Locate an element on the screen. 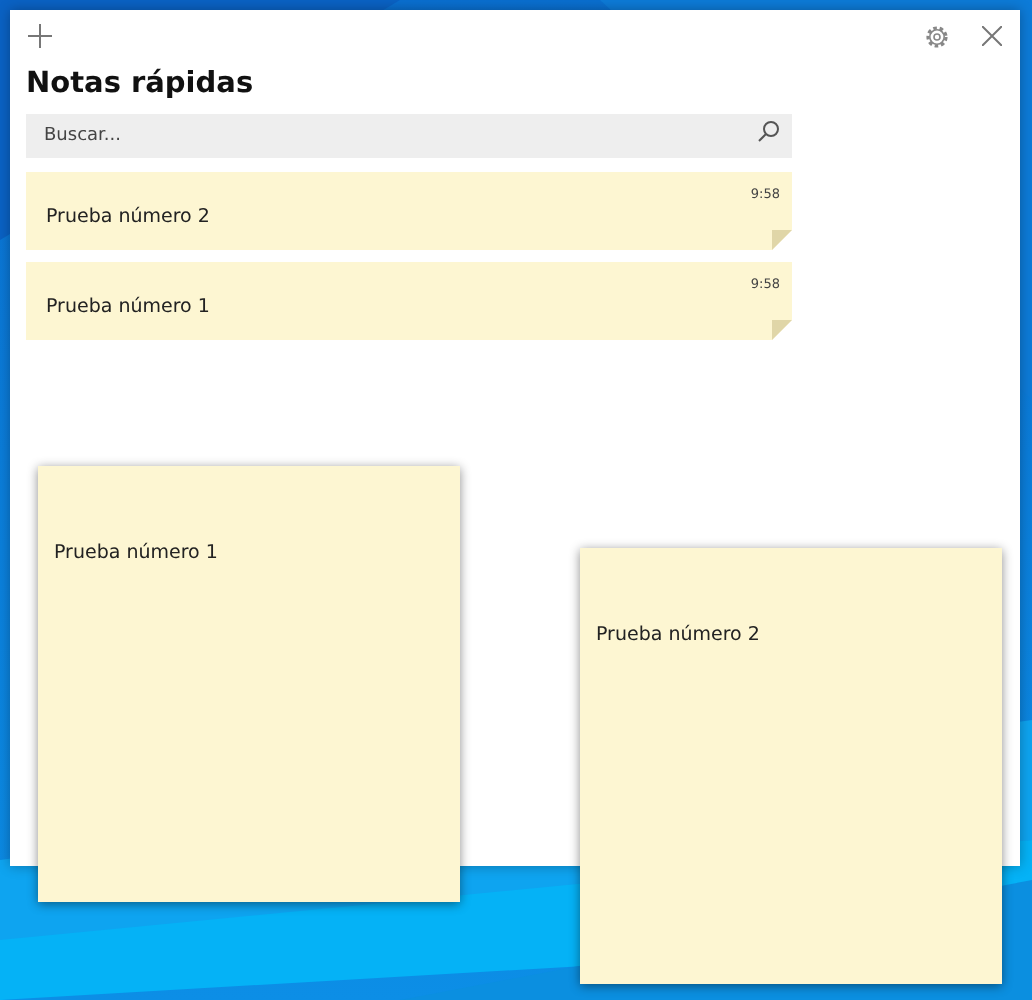 The width and height of the screenshot is (1032, 1000). search-icon is located at coordinates (769, 131).